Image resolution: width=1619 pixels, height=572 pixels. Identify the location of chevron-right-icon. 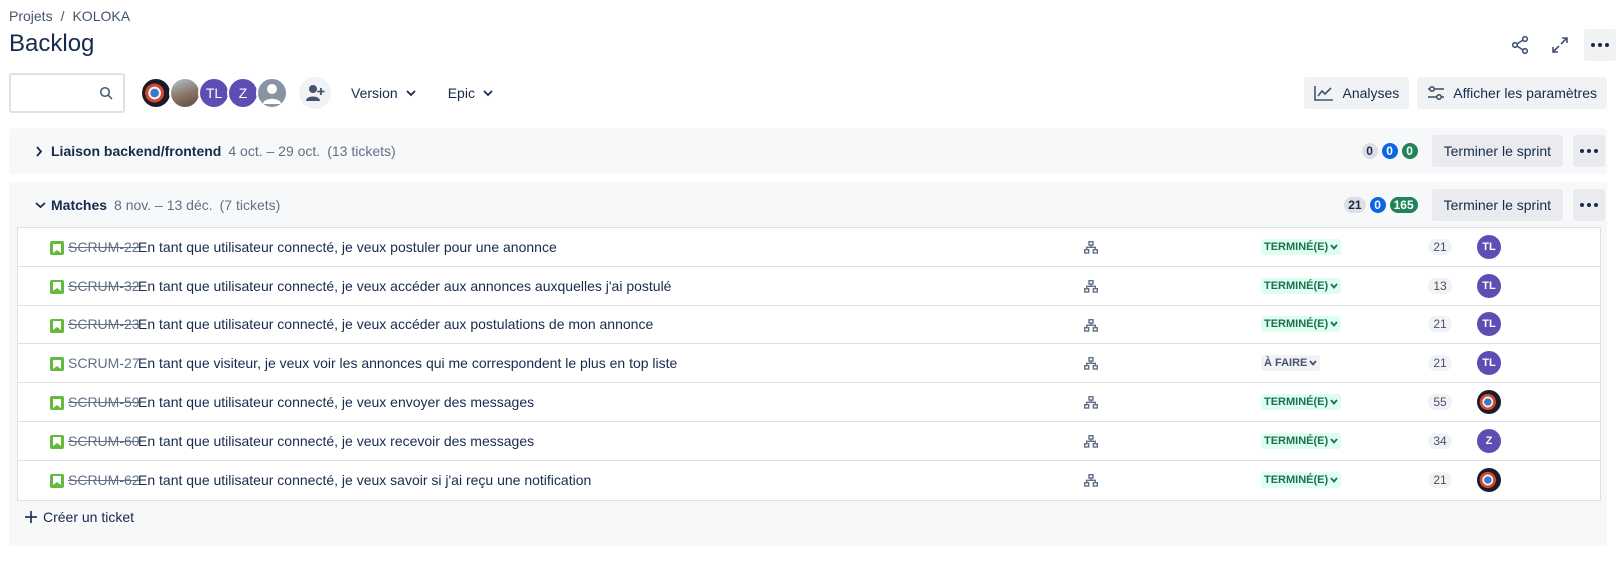
(43, 151).